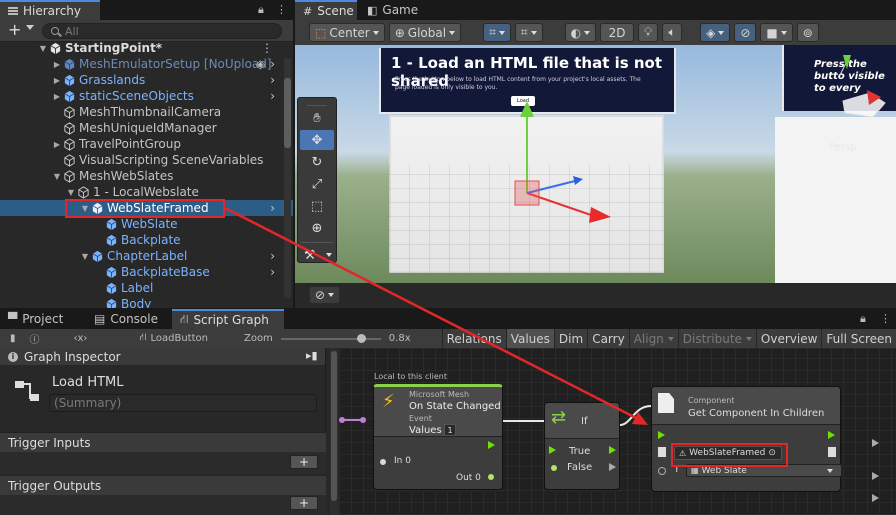 Image resolution: width=896 pixels, height=515 pixels. I want to click on tab-script-graph: ⛙ Script Graph, so click(228, 319).